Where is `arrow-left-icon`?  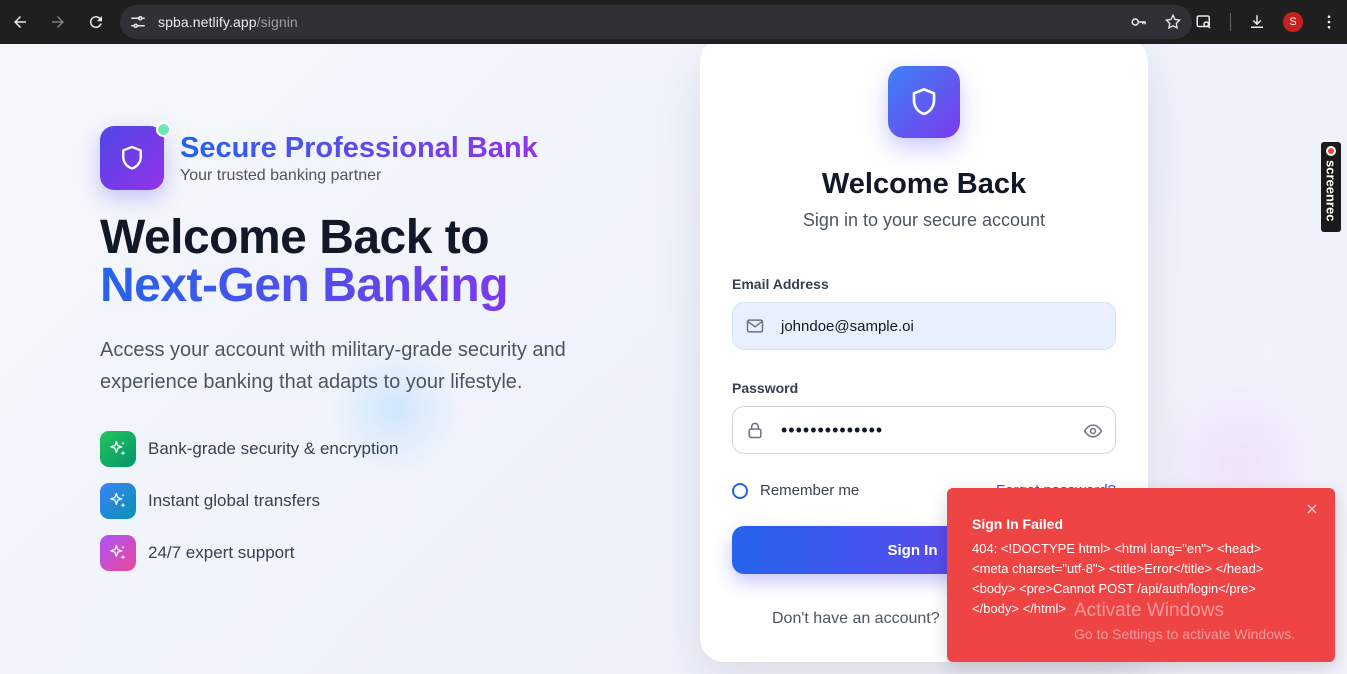 arrow-left-icon is located at coordinates (20, 22).